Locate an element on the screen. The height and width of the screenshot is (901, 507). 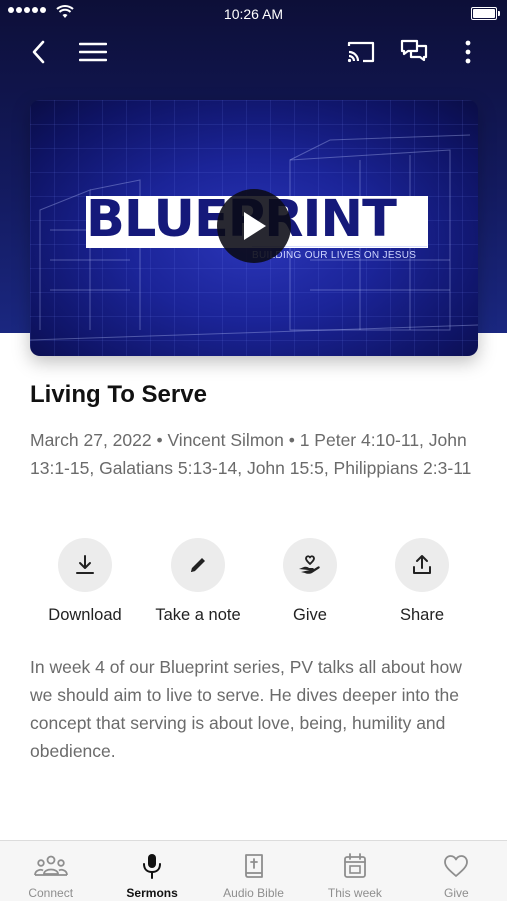
tab-this-week: This week is located at coordinates (354, 871).